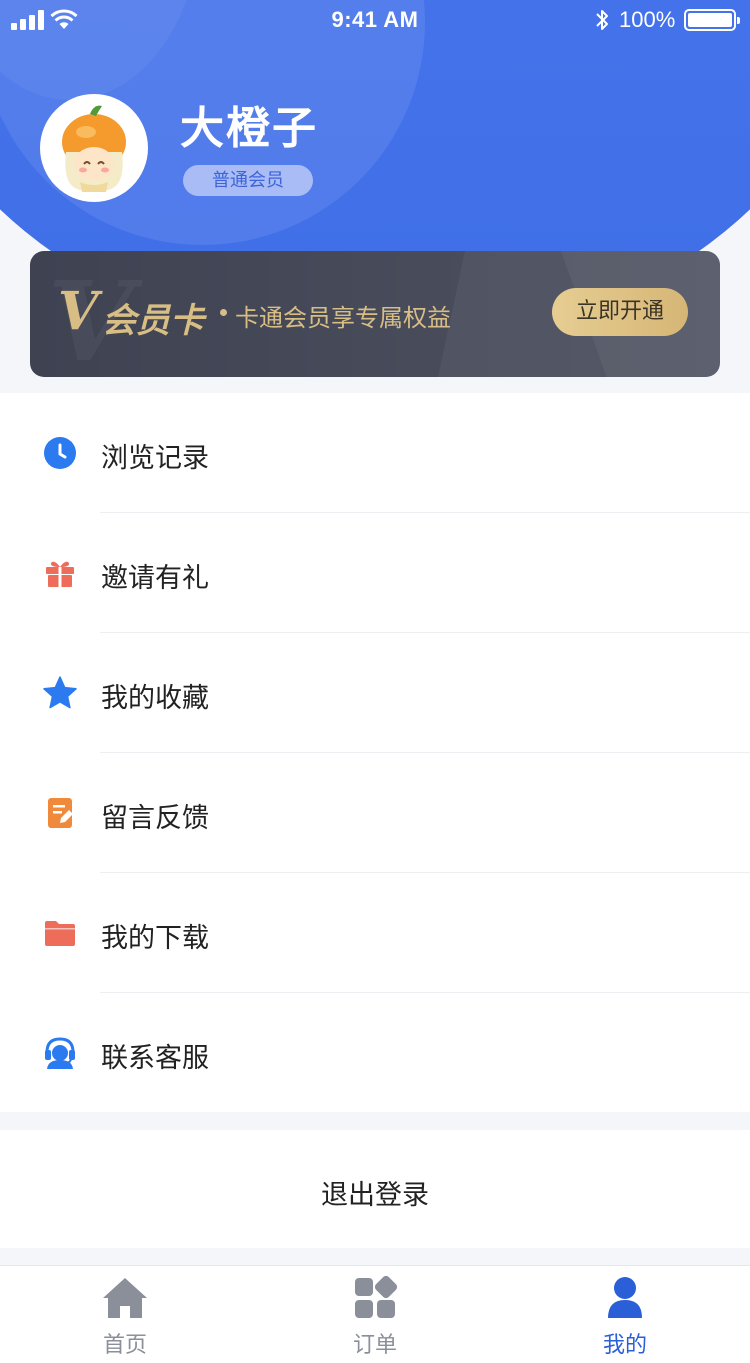 This screenshot has width=750, height=1363. I want to click on feedback-note-icon, so click(60, 813).